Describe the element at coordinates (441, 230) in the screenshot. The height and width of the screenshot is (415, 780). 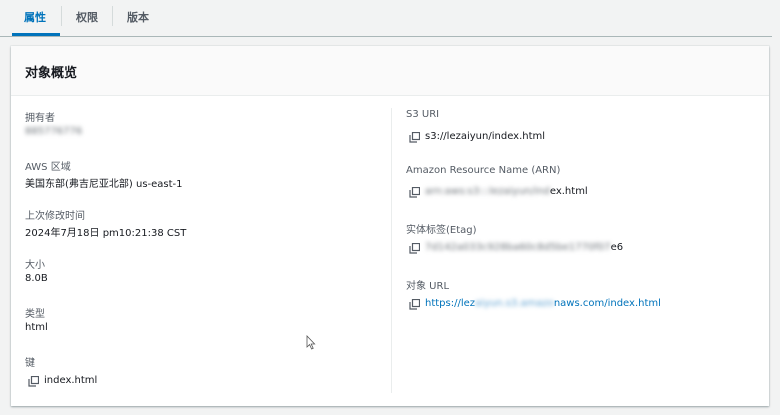
I see `etag-label: 实体标签(Etag)` at that location.